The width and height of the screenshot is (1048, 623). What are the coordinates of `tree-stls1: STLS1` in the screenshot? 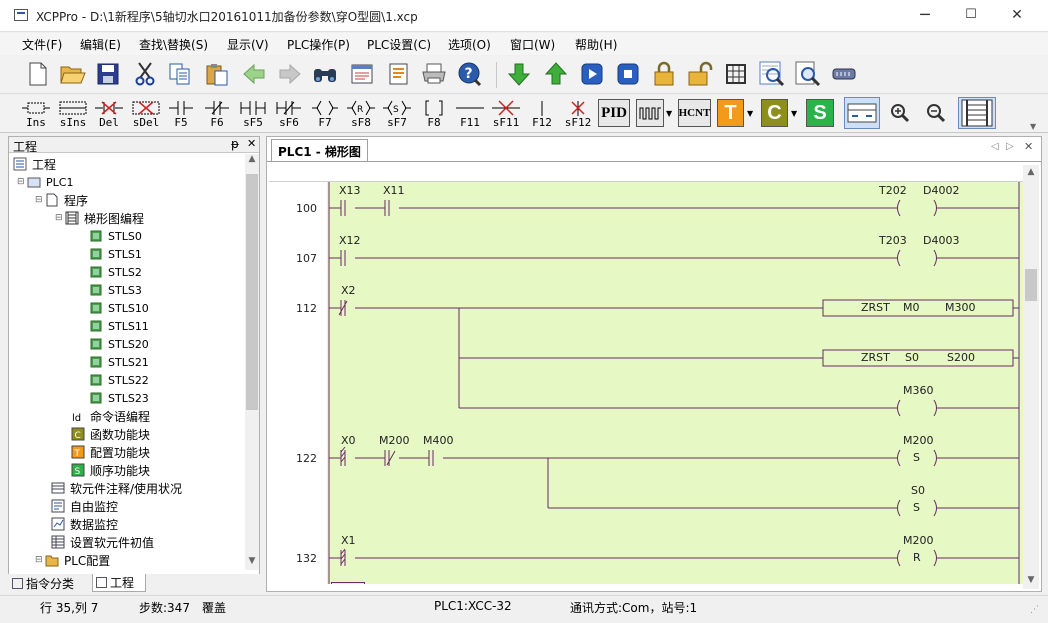 It's located at (115, 254).